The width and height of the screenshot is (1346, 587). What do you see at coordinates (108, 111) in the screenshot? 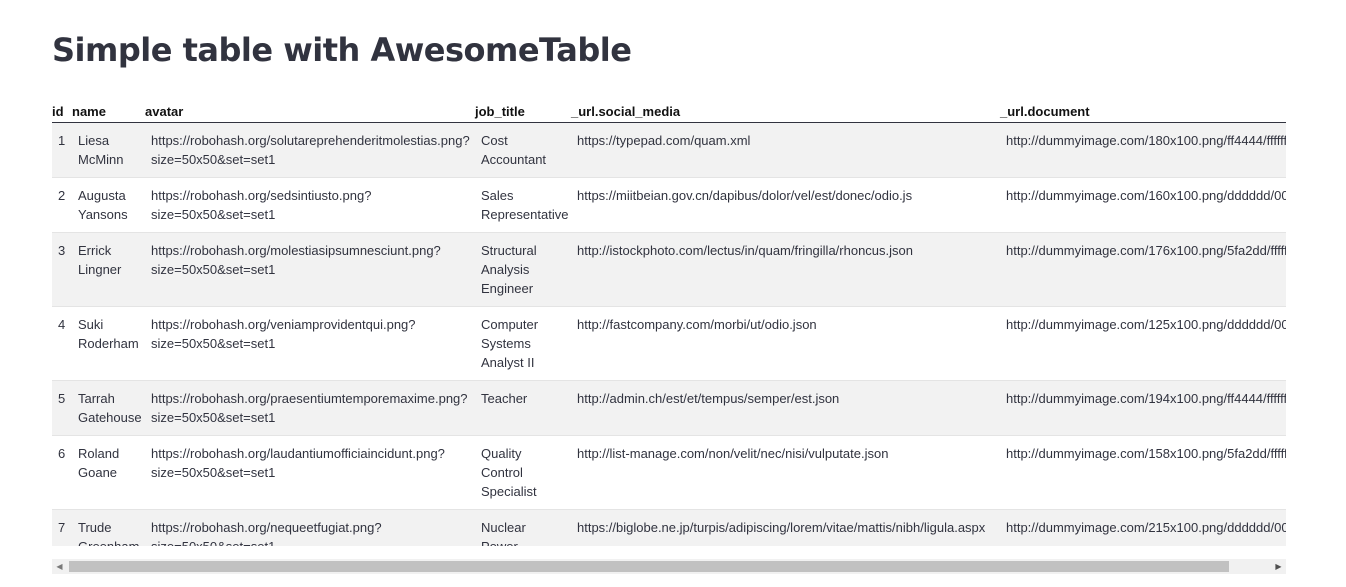
I see `column-header-name: name` at bounding box center [108, 111].